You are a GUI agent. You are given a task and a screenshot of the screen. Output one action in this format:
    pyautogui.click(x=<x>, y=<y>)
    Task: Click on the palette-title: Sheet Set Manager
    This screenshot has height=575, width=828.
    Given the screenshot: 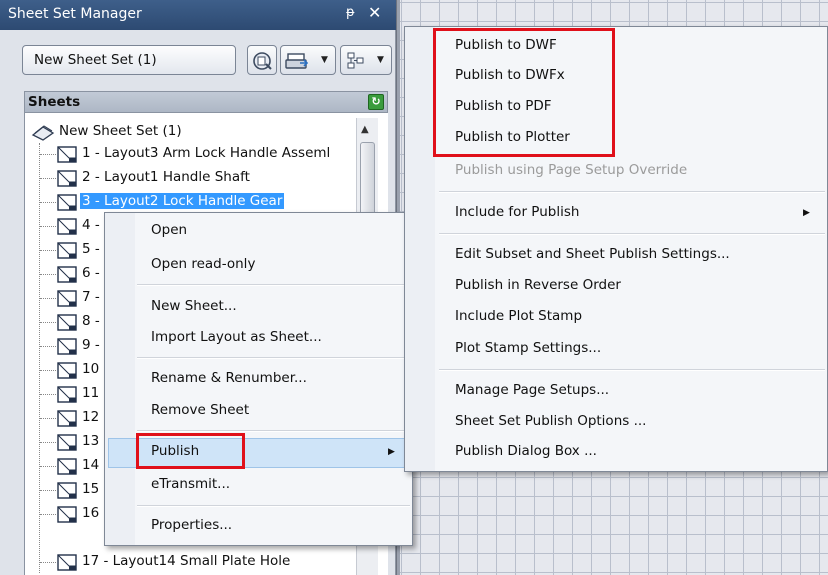 What is the action you would take?
    pyautogui.click(x=75, y=14)
    